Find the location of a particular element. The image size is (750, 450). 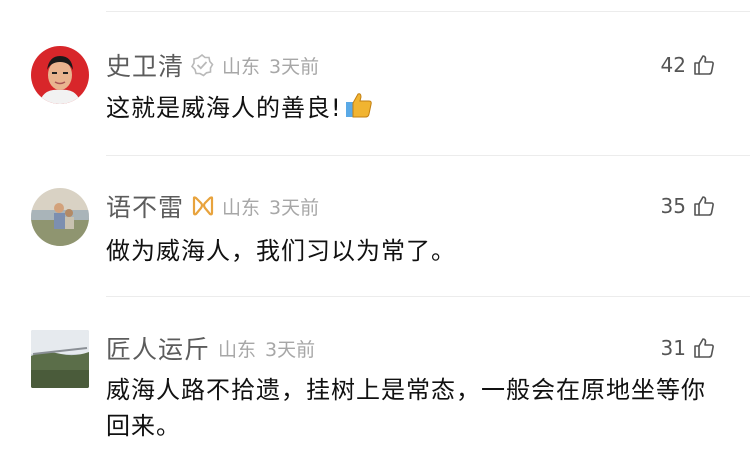

comment-meta: 语不雷 山东 3天前 is located at coordinates (212, 206).